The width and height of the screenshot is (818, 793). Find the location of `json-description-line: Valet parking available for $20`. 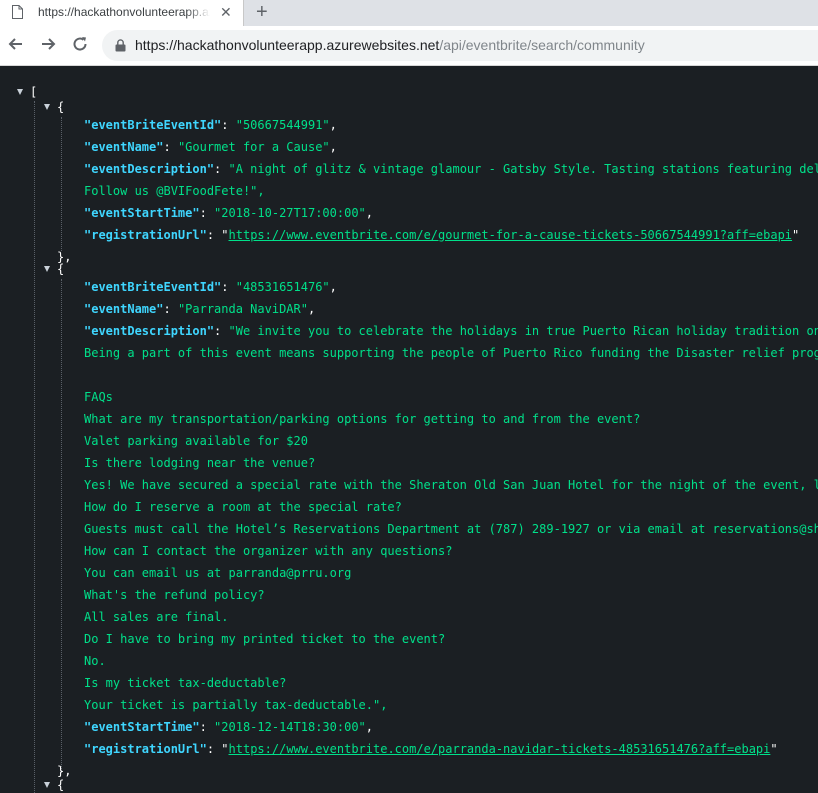

json-description-line: Valet parking available for $20 is located at coordinates (196, 441).